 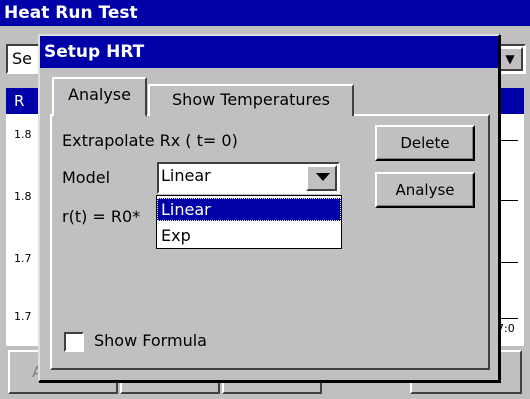 I want to click on extrapolate-label: Extrapolate Rx ( t= 0), so click(x=150, y=140).